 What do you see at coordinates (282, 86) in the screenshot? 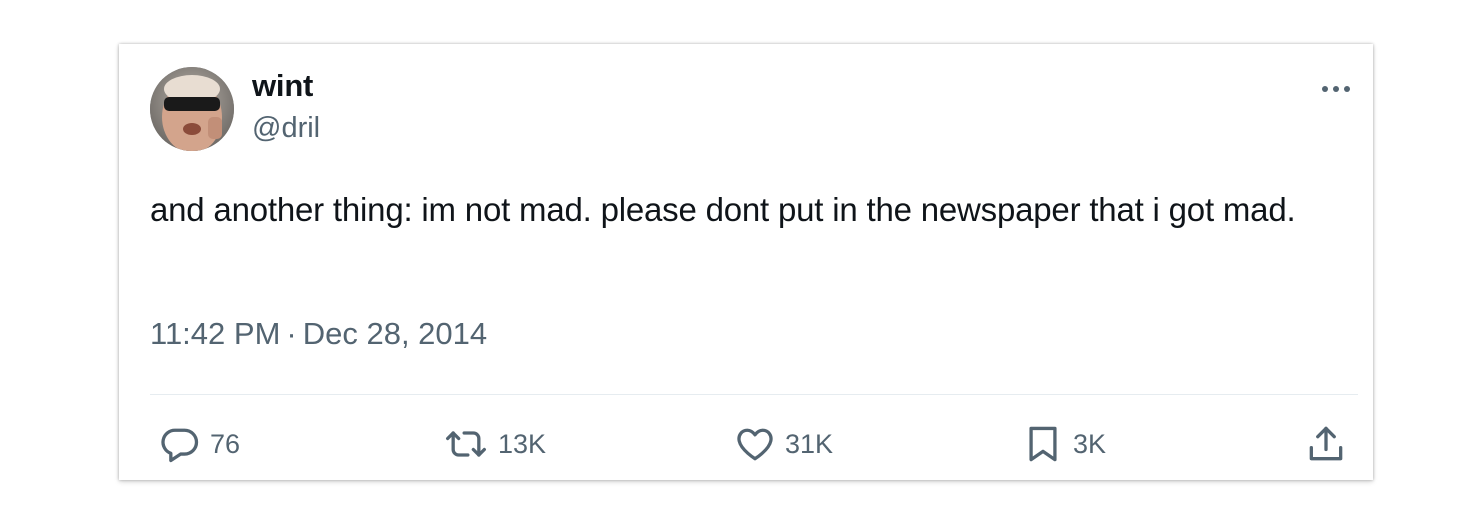
I see `display-name: wint` at bounding box center [282, 86].